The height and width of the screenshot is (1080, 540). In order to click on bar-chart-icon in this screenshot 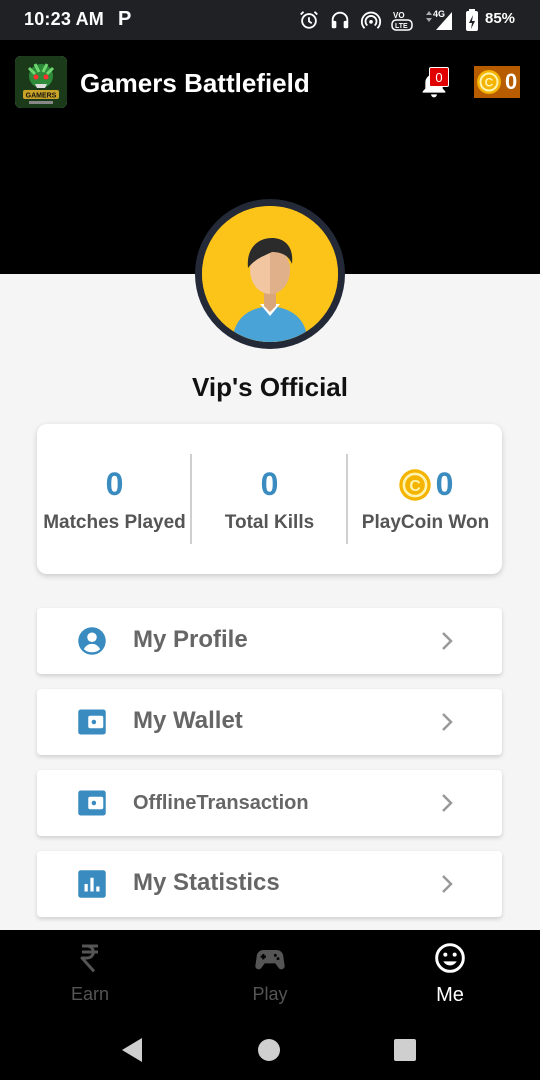, I will do `click(92, 884)`.